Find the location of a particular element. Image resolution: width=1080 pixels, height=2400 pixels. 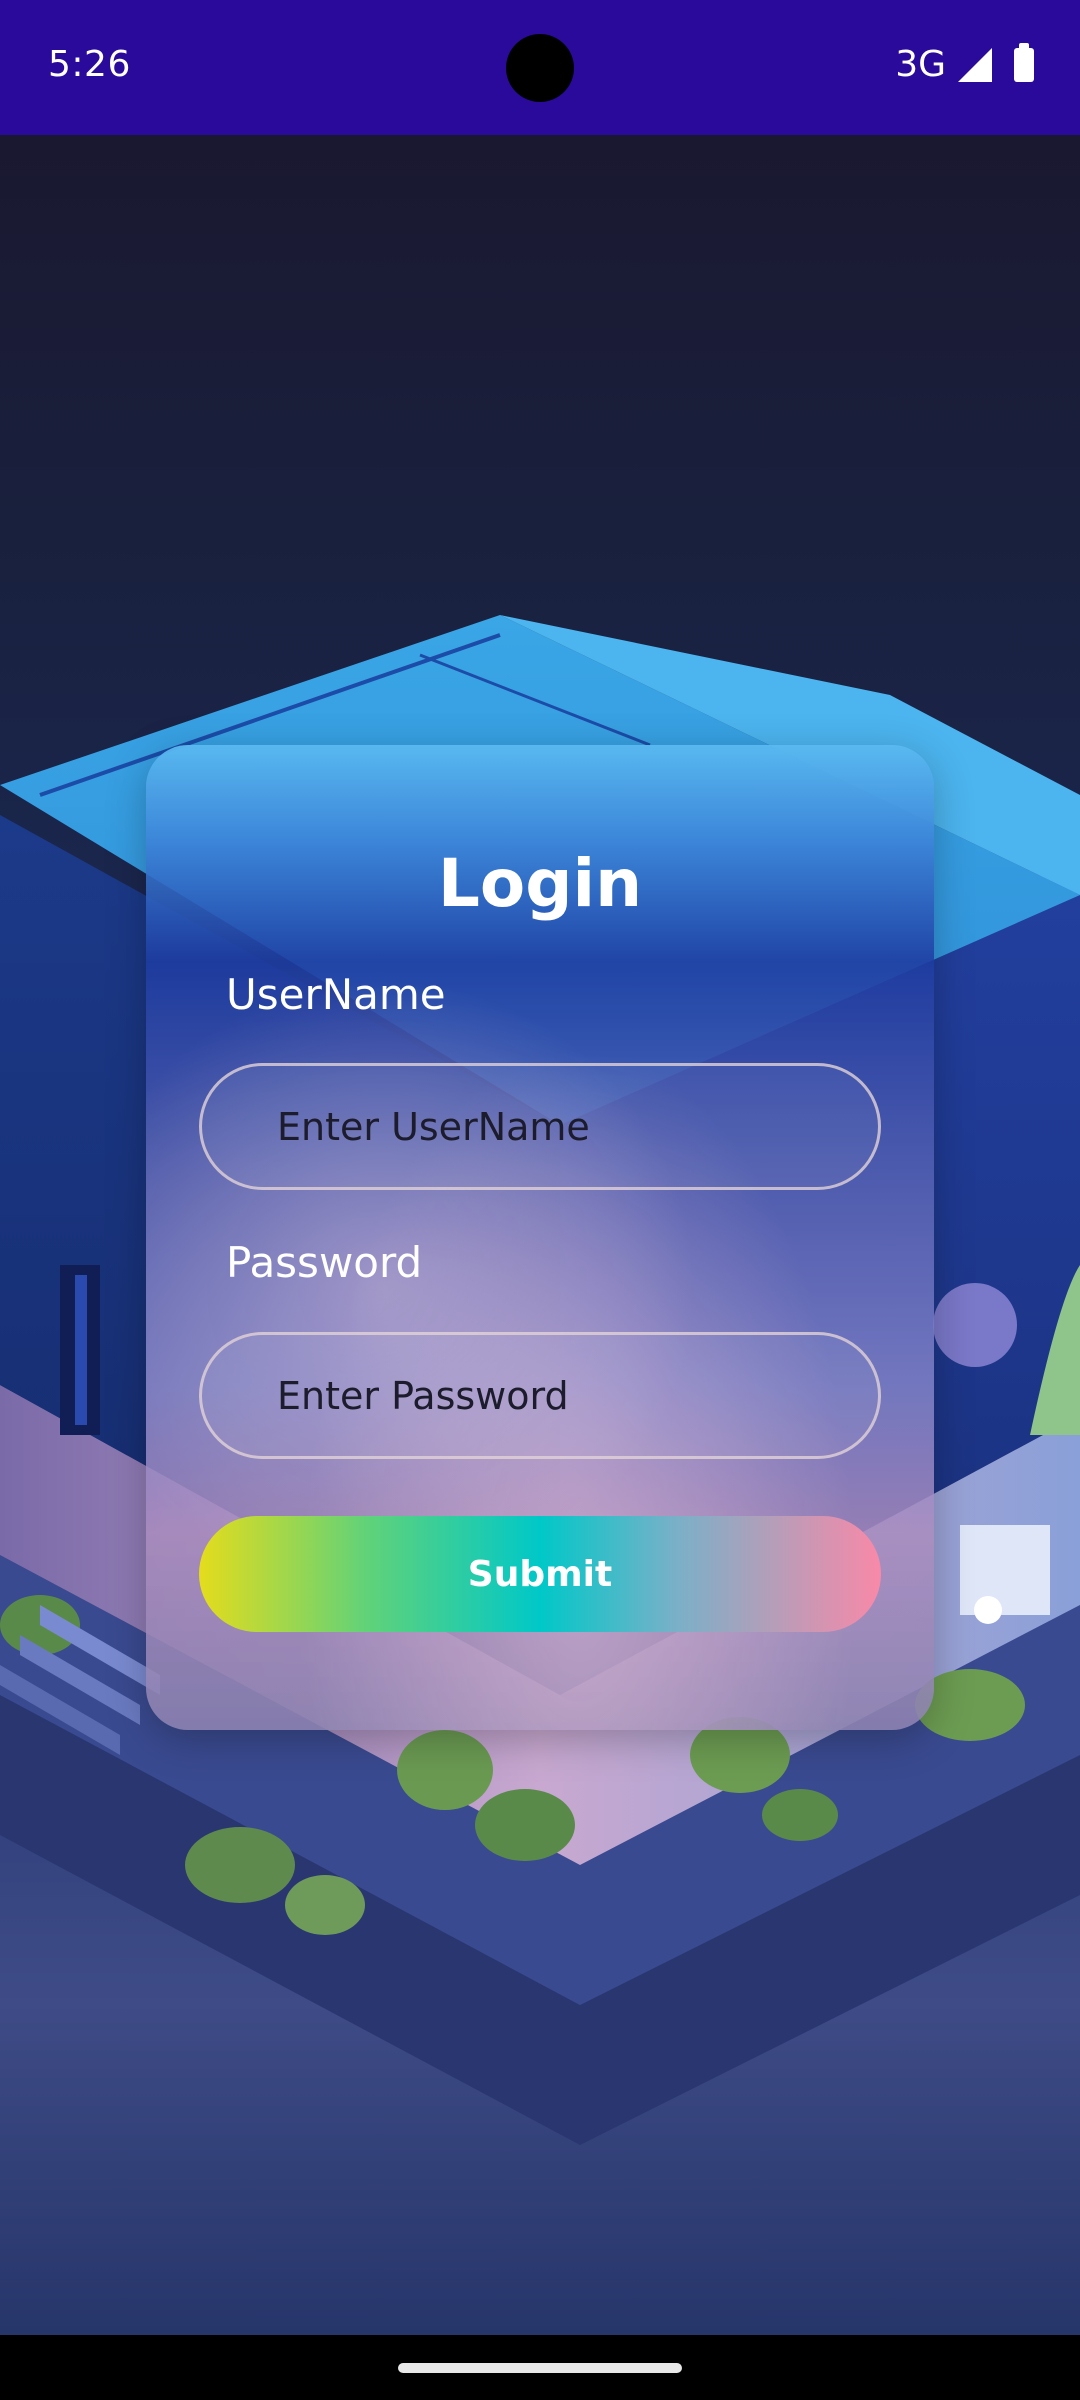

password-label: Password is located at coordinates (324, 1262).